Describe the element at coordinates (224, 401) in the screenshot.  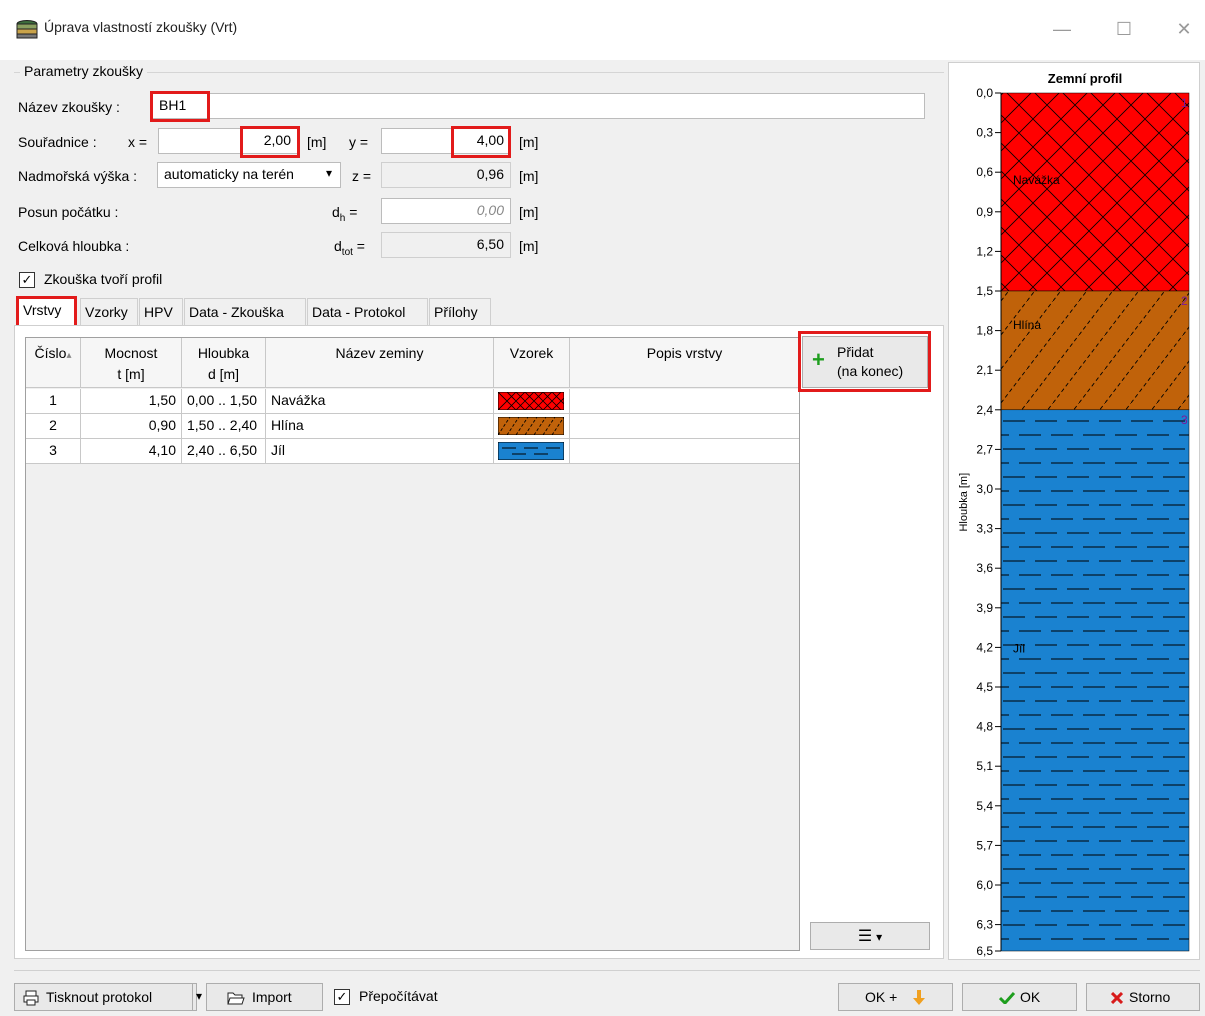
I see `row-depth: 0,00 .. 1,50` at that location.